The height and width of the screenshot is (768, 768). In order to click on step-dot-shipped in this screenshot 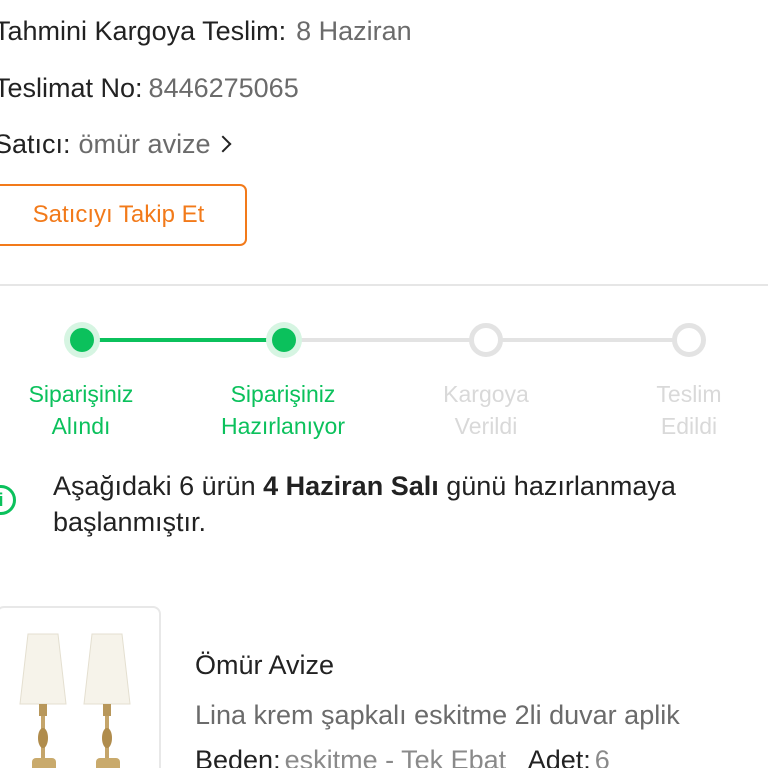, I will do `click(486, 340)`.